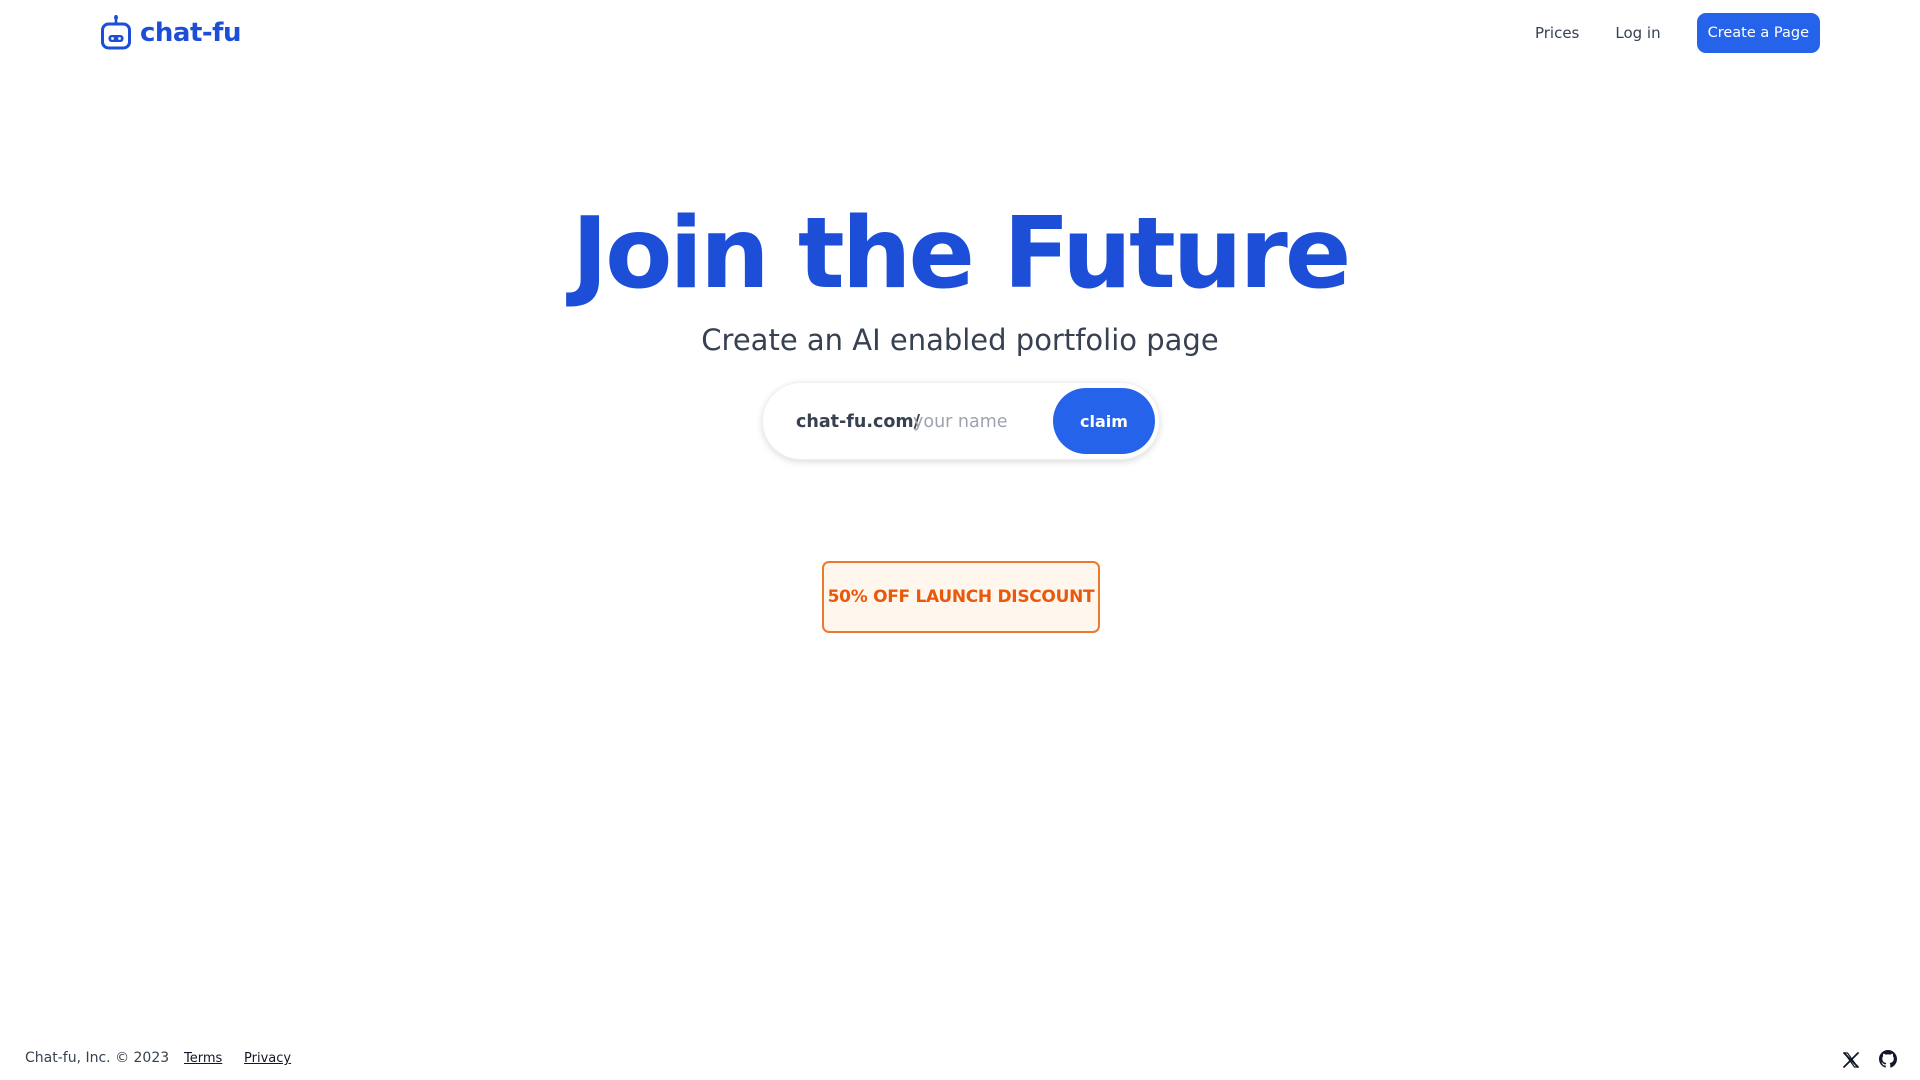 The image size is (1920, 1080). What do you see at coordinates (961, 597) in the screenshot?
I see `launch-discount-badge: 50% OFF LAUNCH DISCOUNT` at bounding box center [961, 597].